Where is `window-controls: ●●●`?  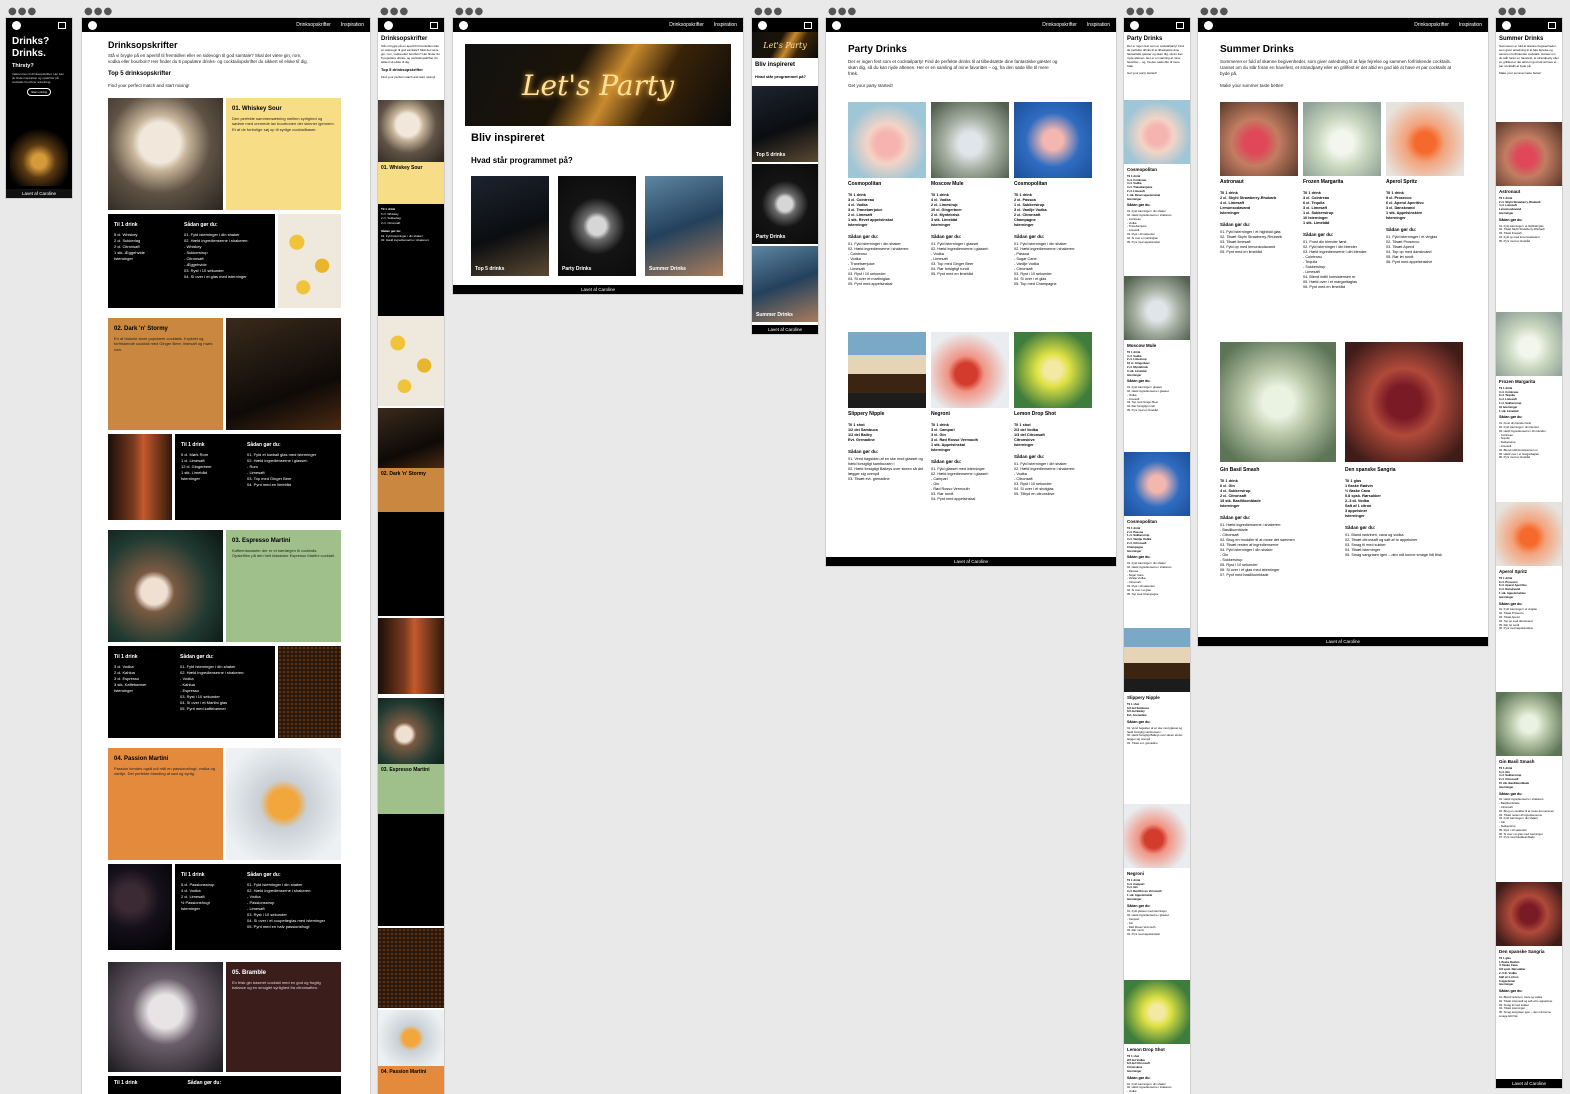
window-controls: ●●● is located at coordinates (23, 11).